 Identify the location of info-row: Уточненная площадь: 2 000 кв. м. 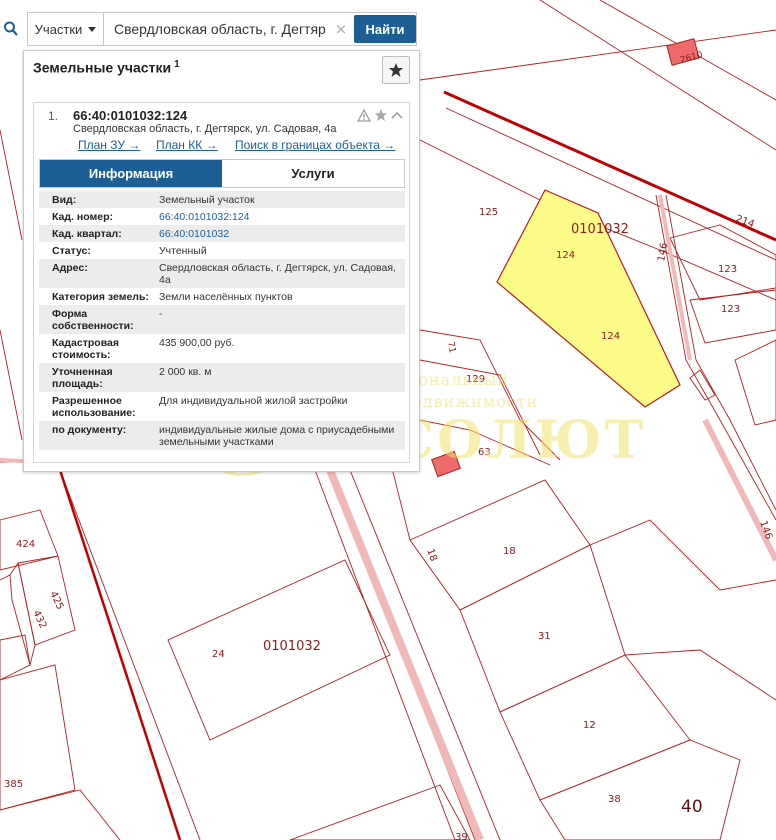
(222, 377).